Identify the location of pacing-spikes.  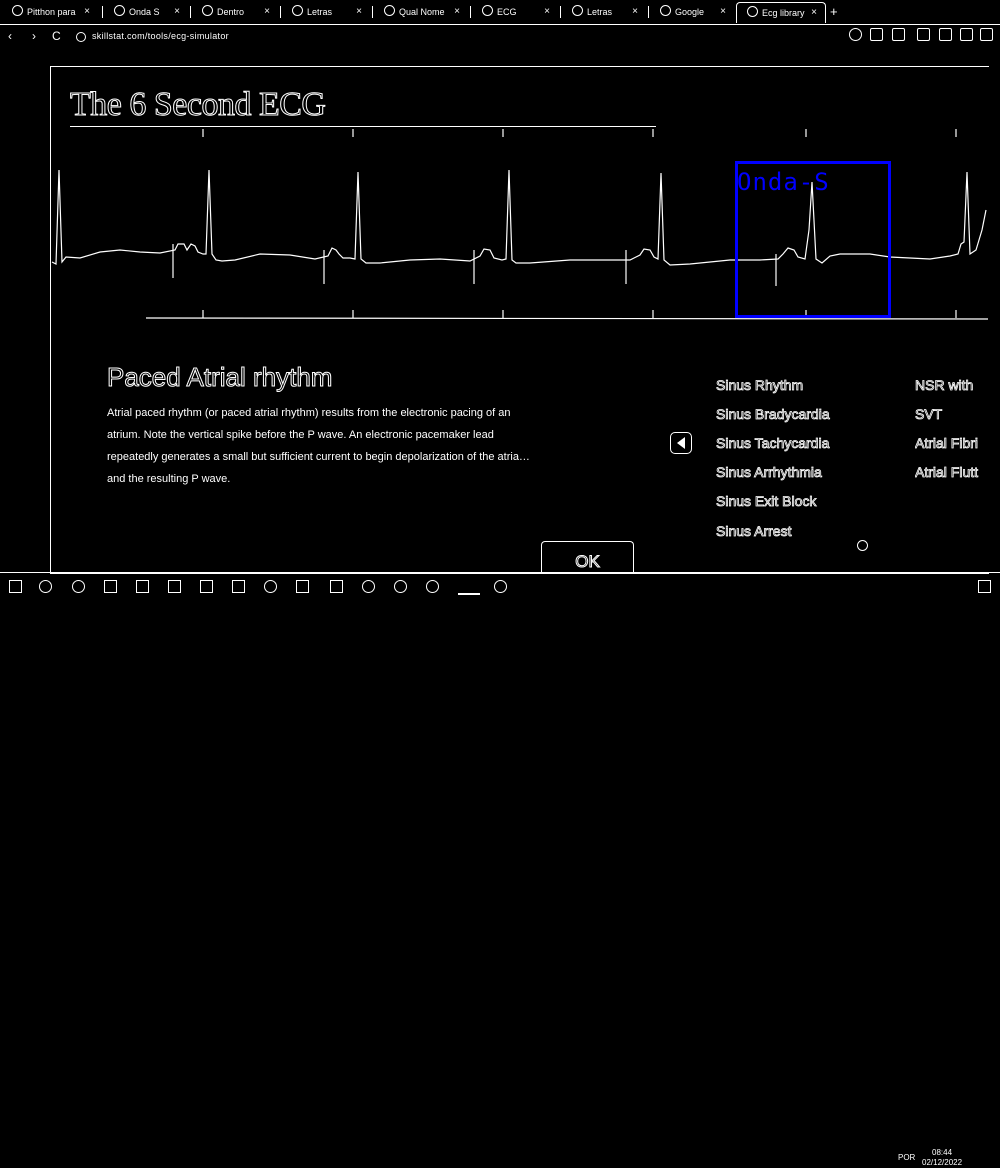
(474, 265).